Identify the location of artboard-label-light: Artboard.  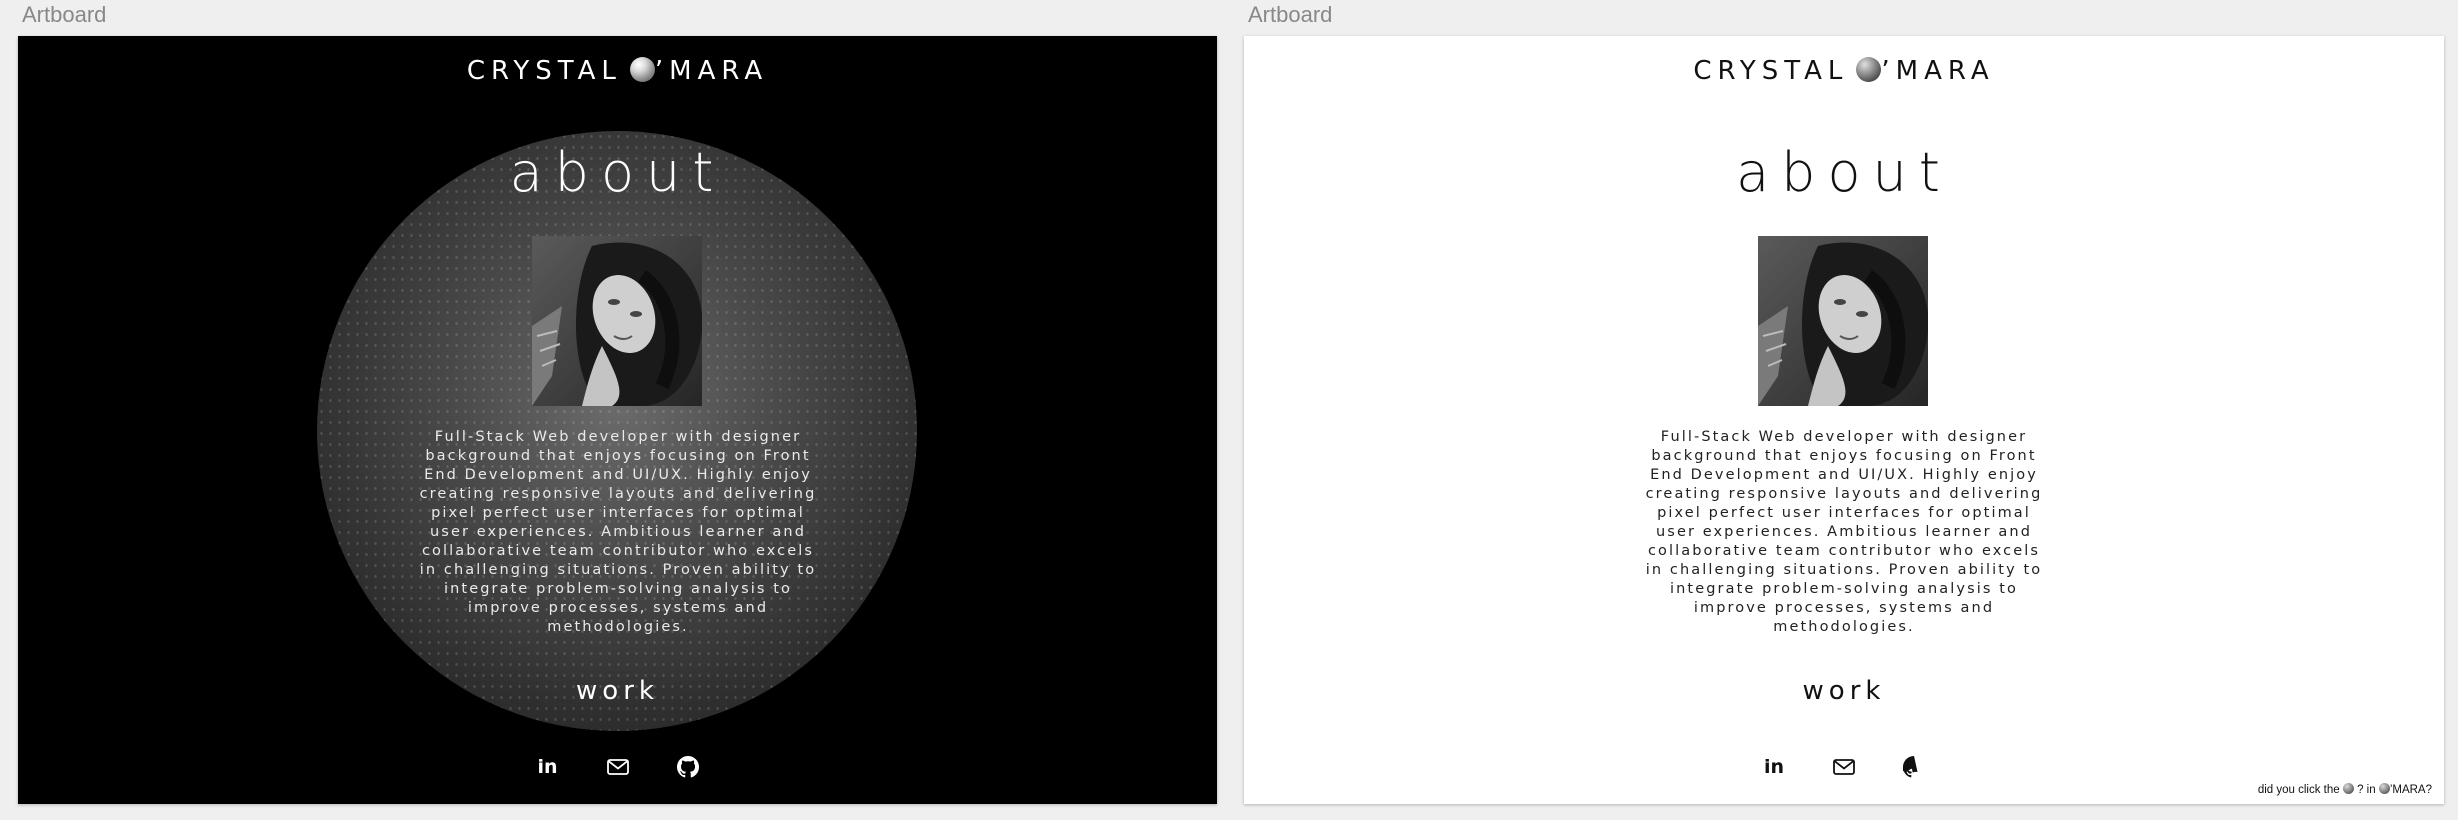
(1290, 14).